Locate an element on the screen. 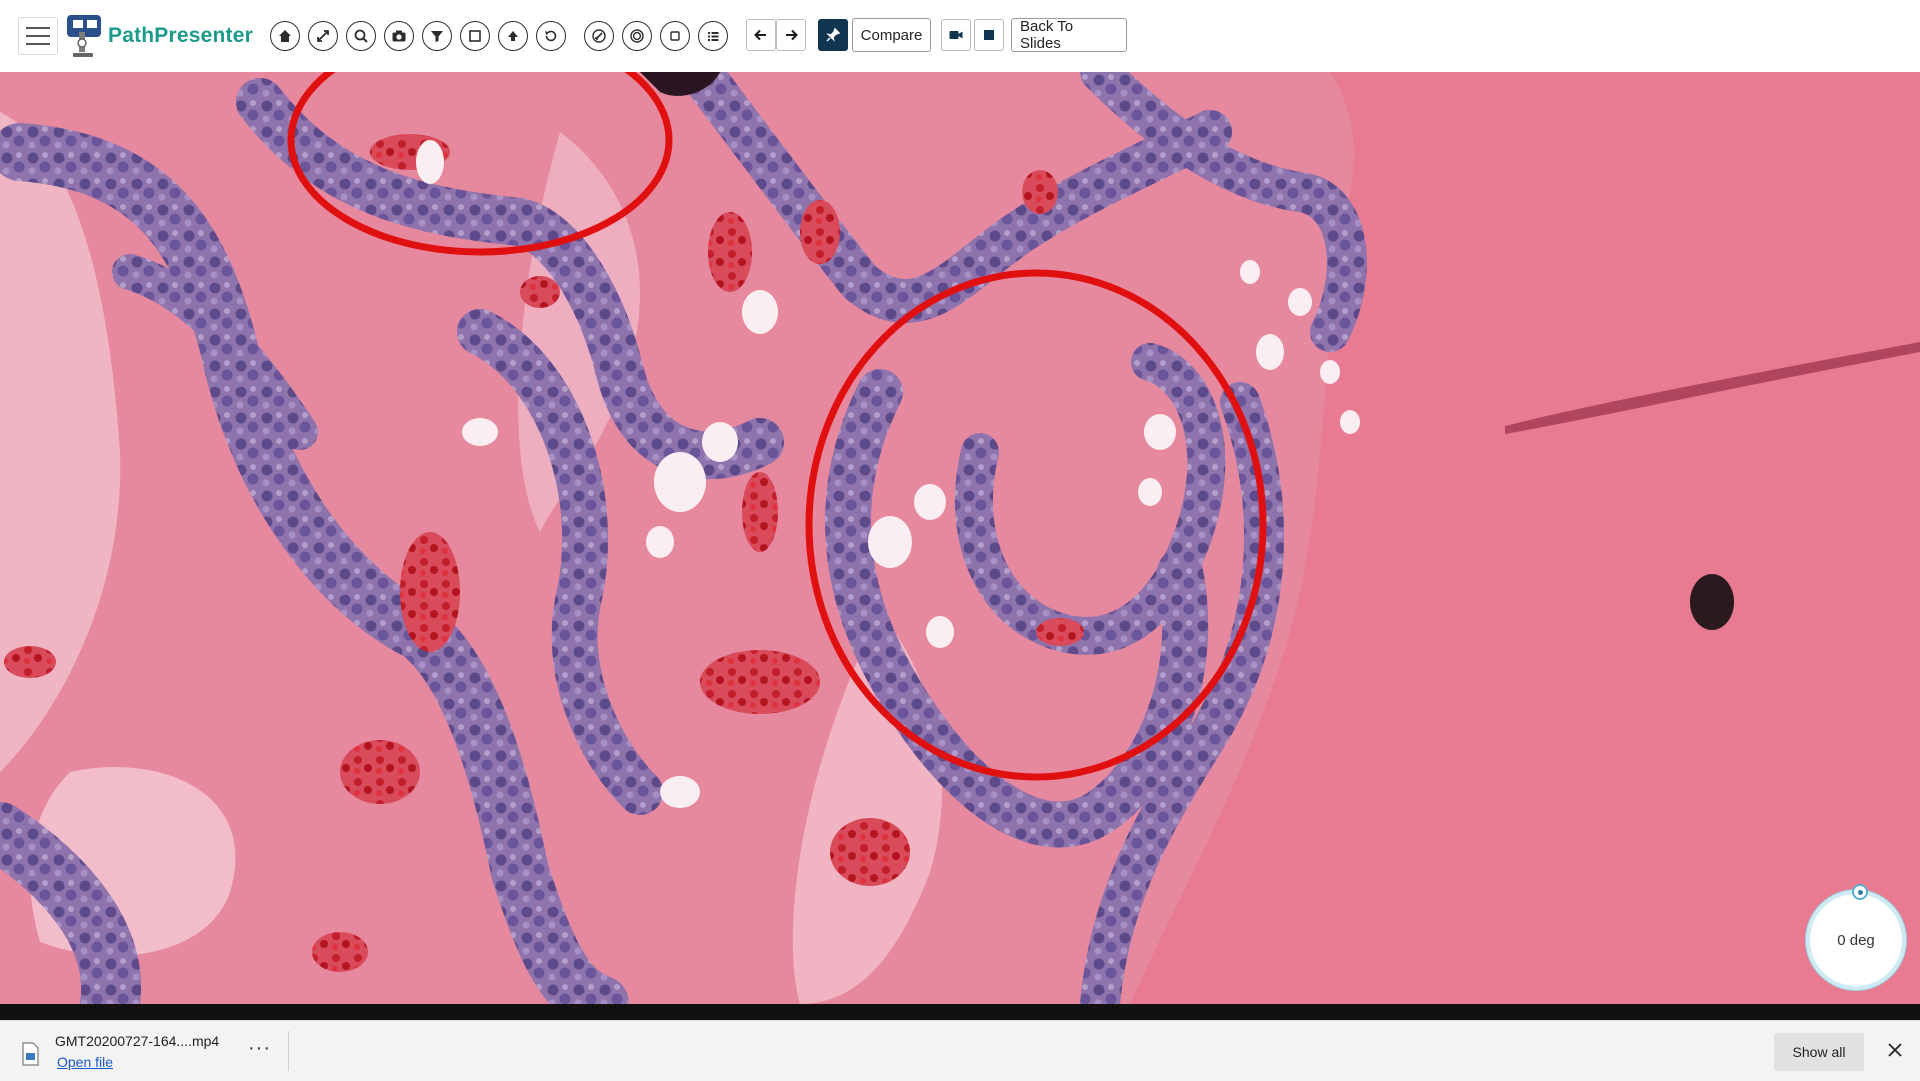  app-logo: PathPresenter is located at coordinates (158, 36).